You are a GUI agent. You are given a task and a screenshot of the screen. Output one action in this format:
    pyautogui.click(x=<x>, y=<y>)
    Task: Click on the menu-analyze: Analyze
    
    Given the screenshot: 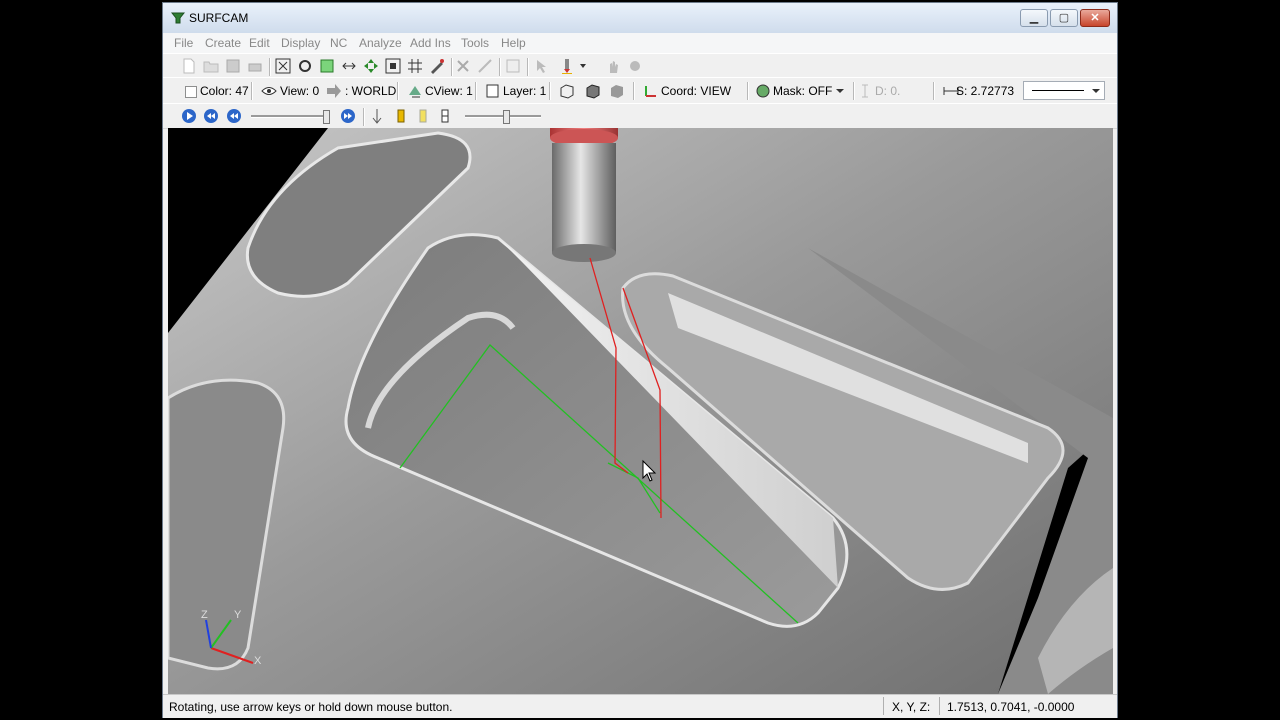 What is the action you would take?
    pyautogui.click(x=380, y=43)
    